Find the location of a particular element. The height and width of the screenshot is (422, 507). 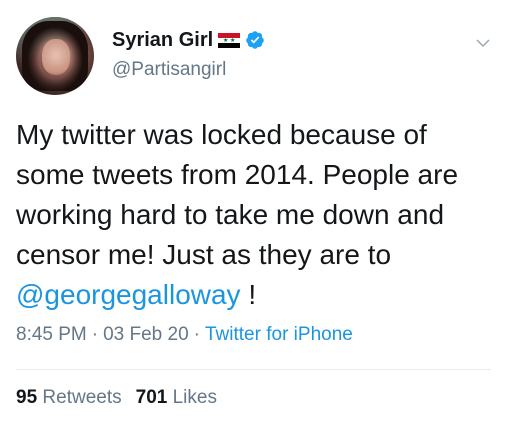

author-name-row: Syrian Girl is located at coordinates (188, 40).